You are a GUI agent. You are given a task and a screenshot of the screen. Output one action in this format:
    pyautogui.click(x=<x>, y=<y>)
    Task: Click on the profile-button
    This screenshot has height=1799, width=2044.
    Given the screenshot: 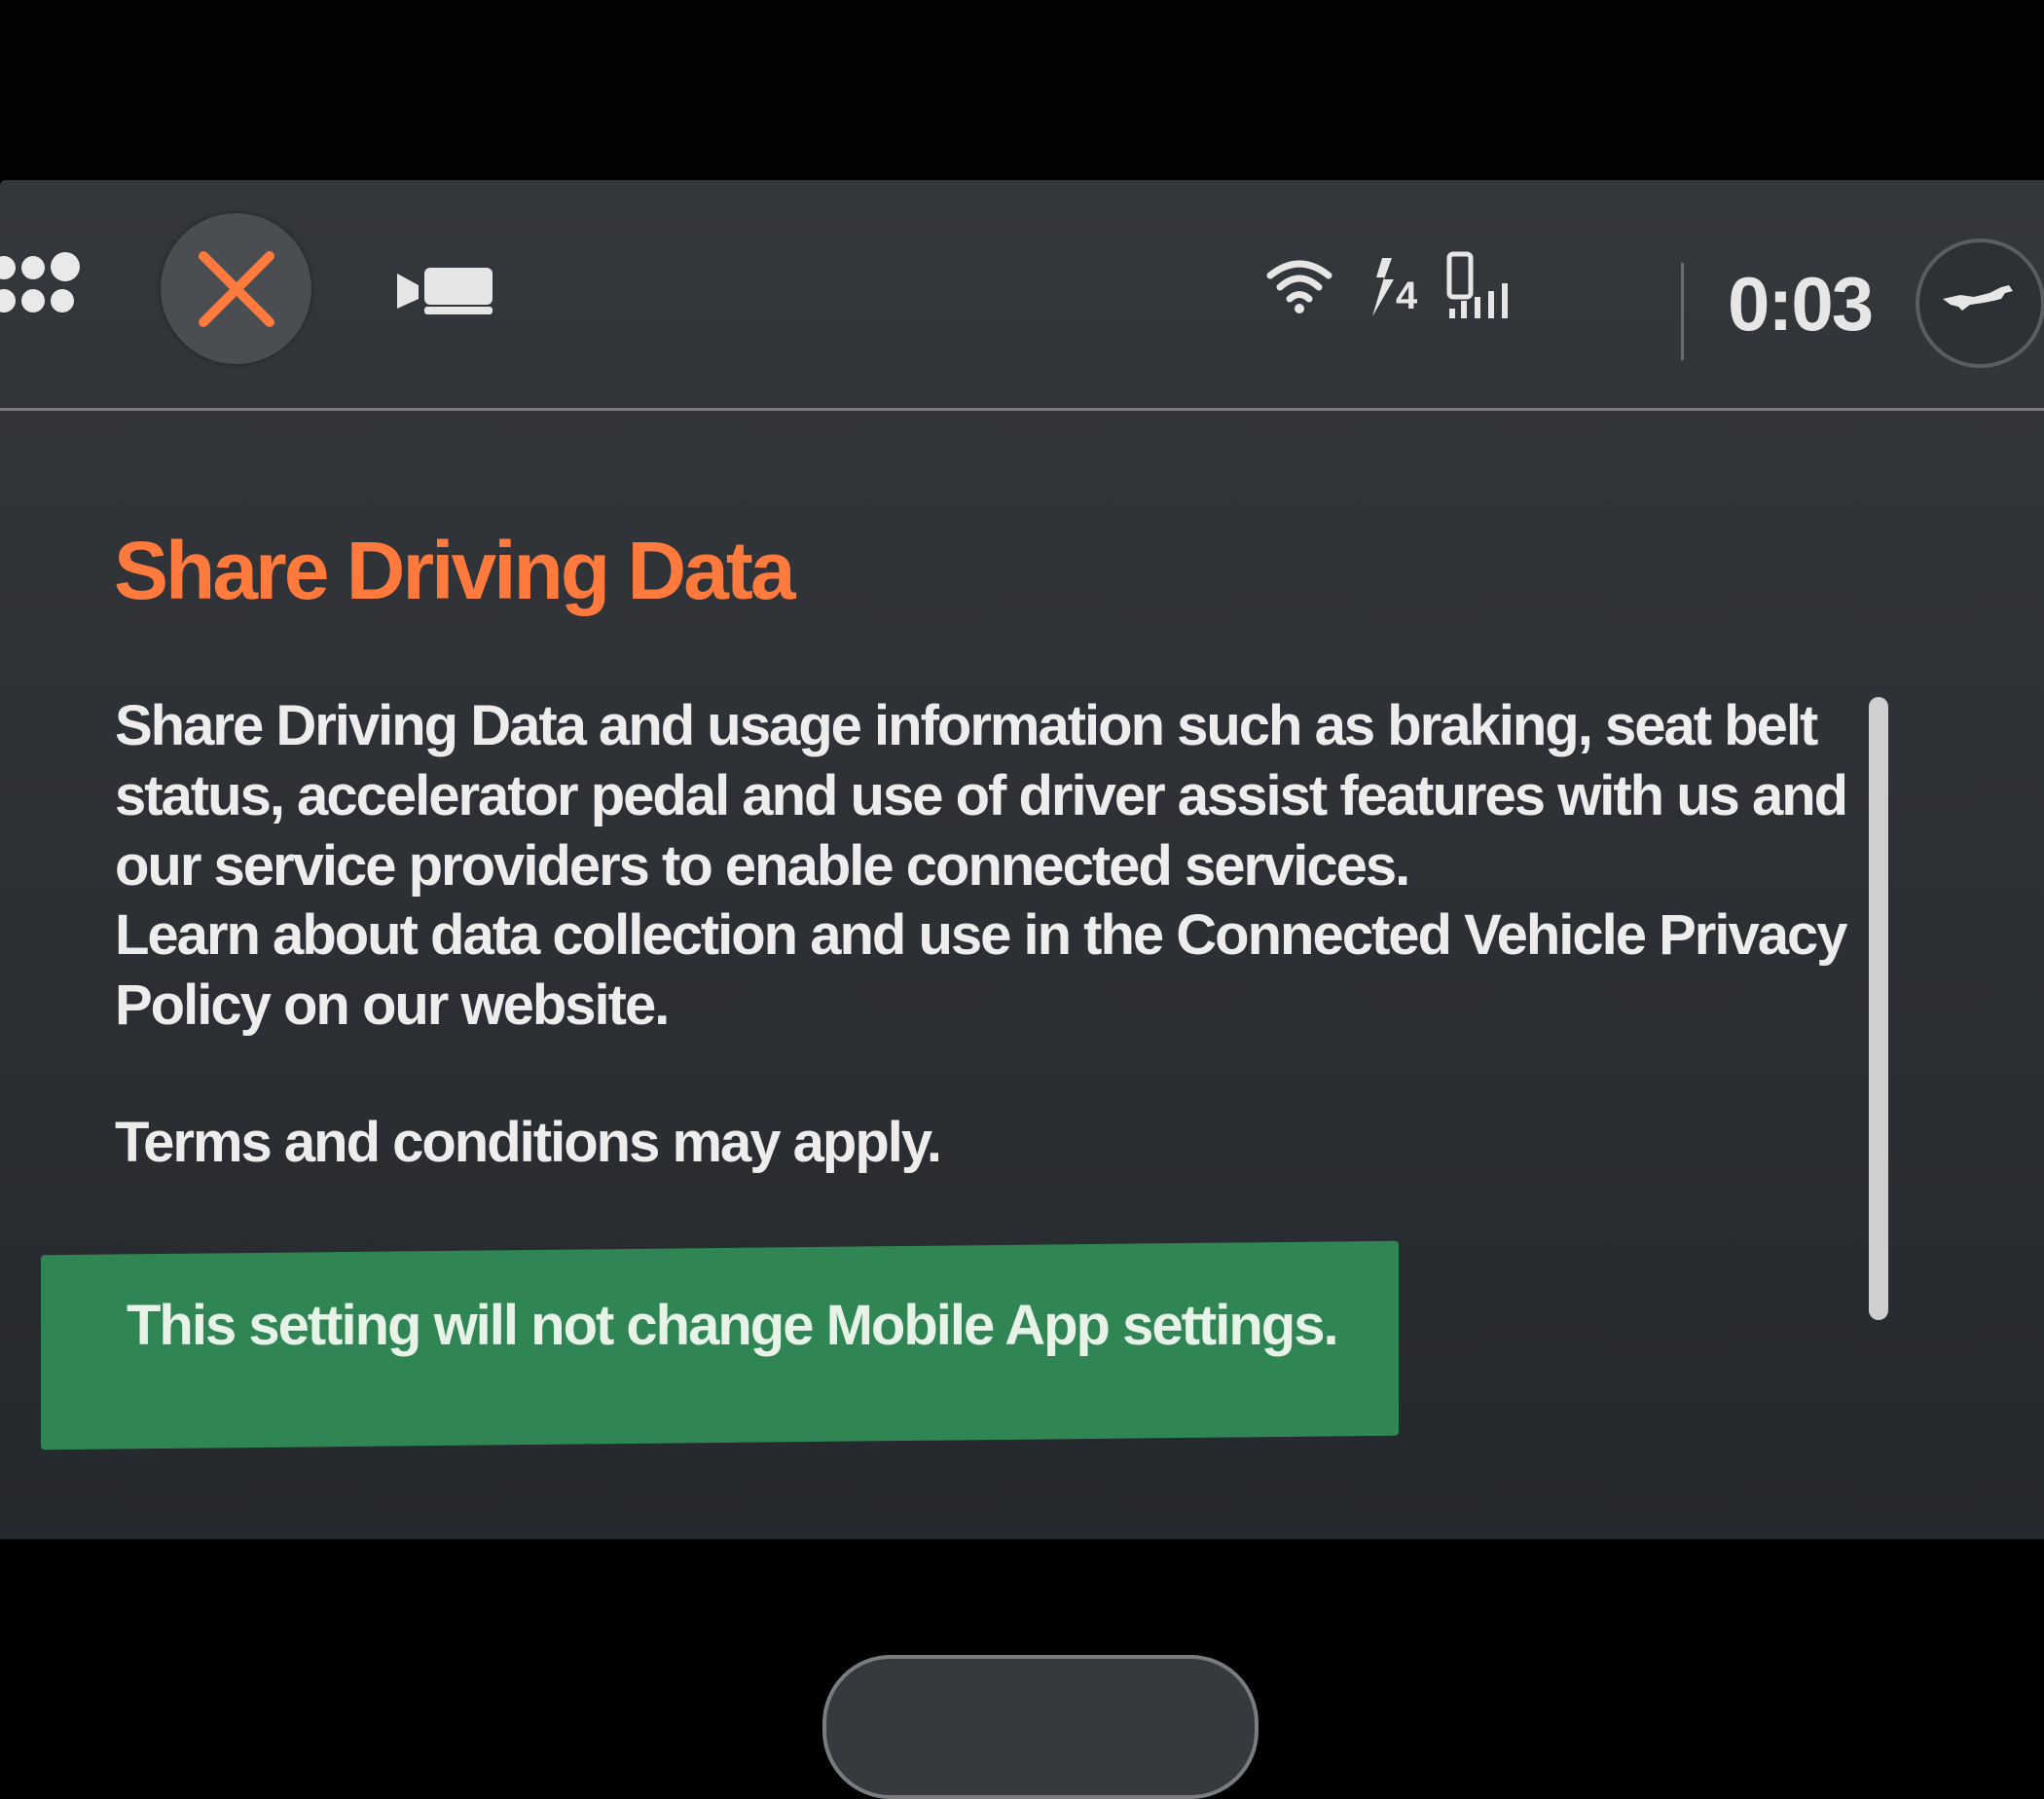 What is the action you would take?
    pyautogui.click(x=1980, y=303)
    